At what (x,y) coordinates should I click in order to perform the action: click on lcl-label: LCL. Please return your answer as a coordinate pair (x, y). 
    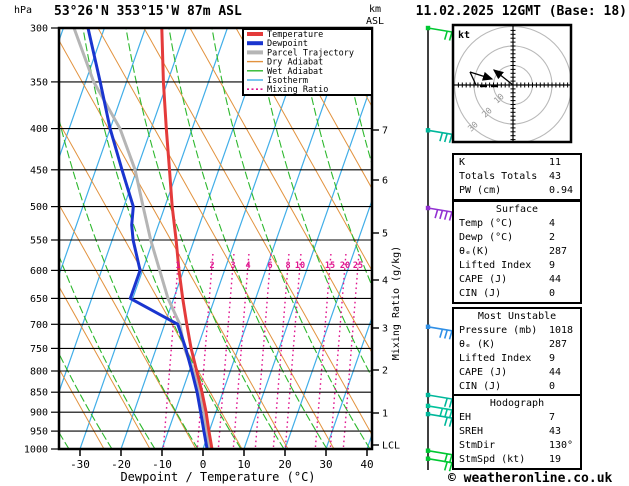
    Looking at the image, I should click on (391, 446).